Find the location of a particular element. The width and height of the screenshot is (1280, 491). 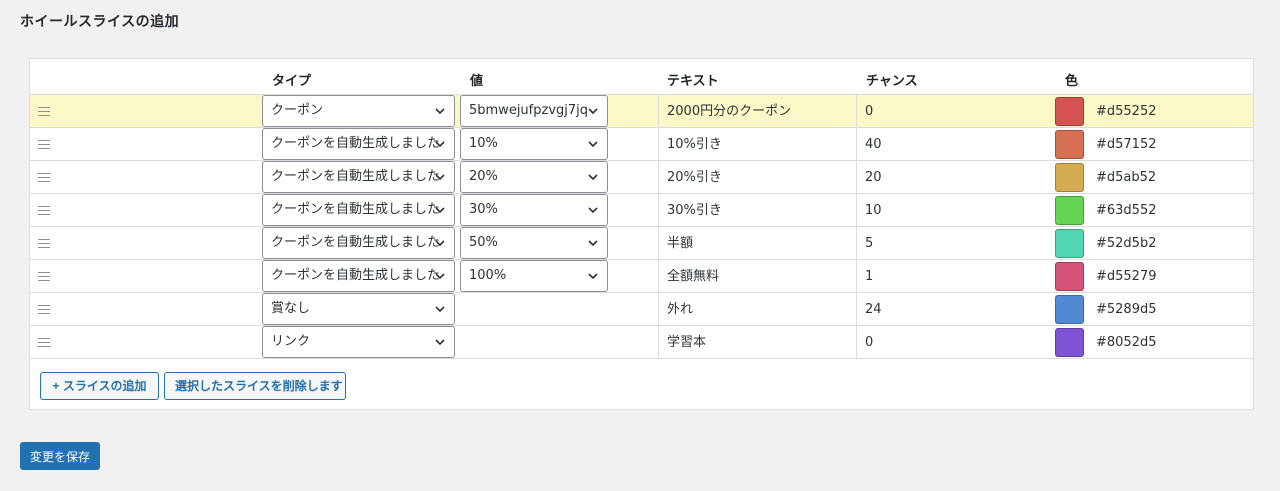

slice-chance: 40 is located at coordinates (955, 144).